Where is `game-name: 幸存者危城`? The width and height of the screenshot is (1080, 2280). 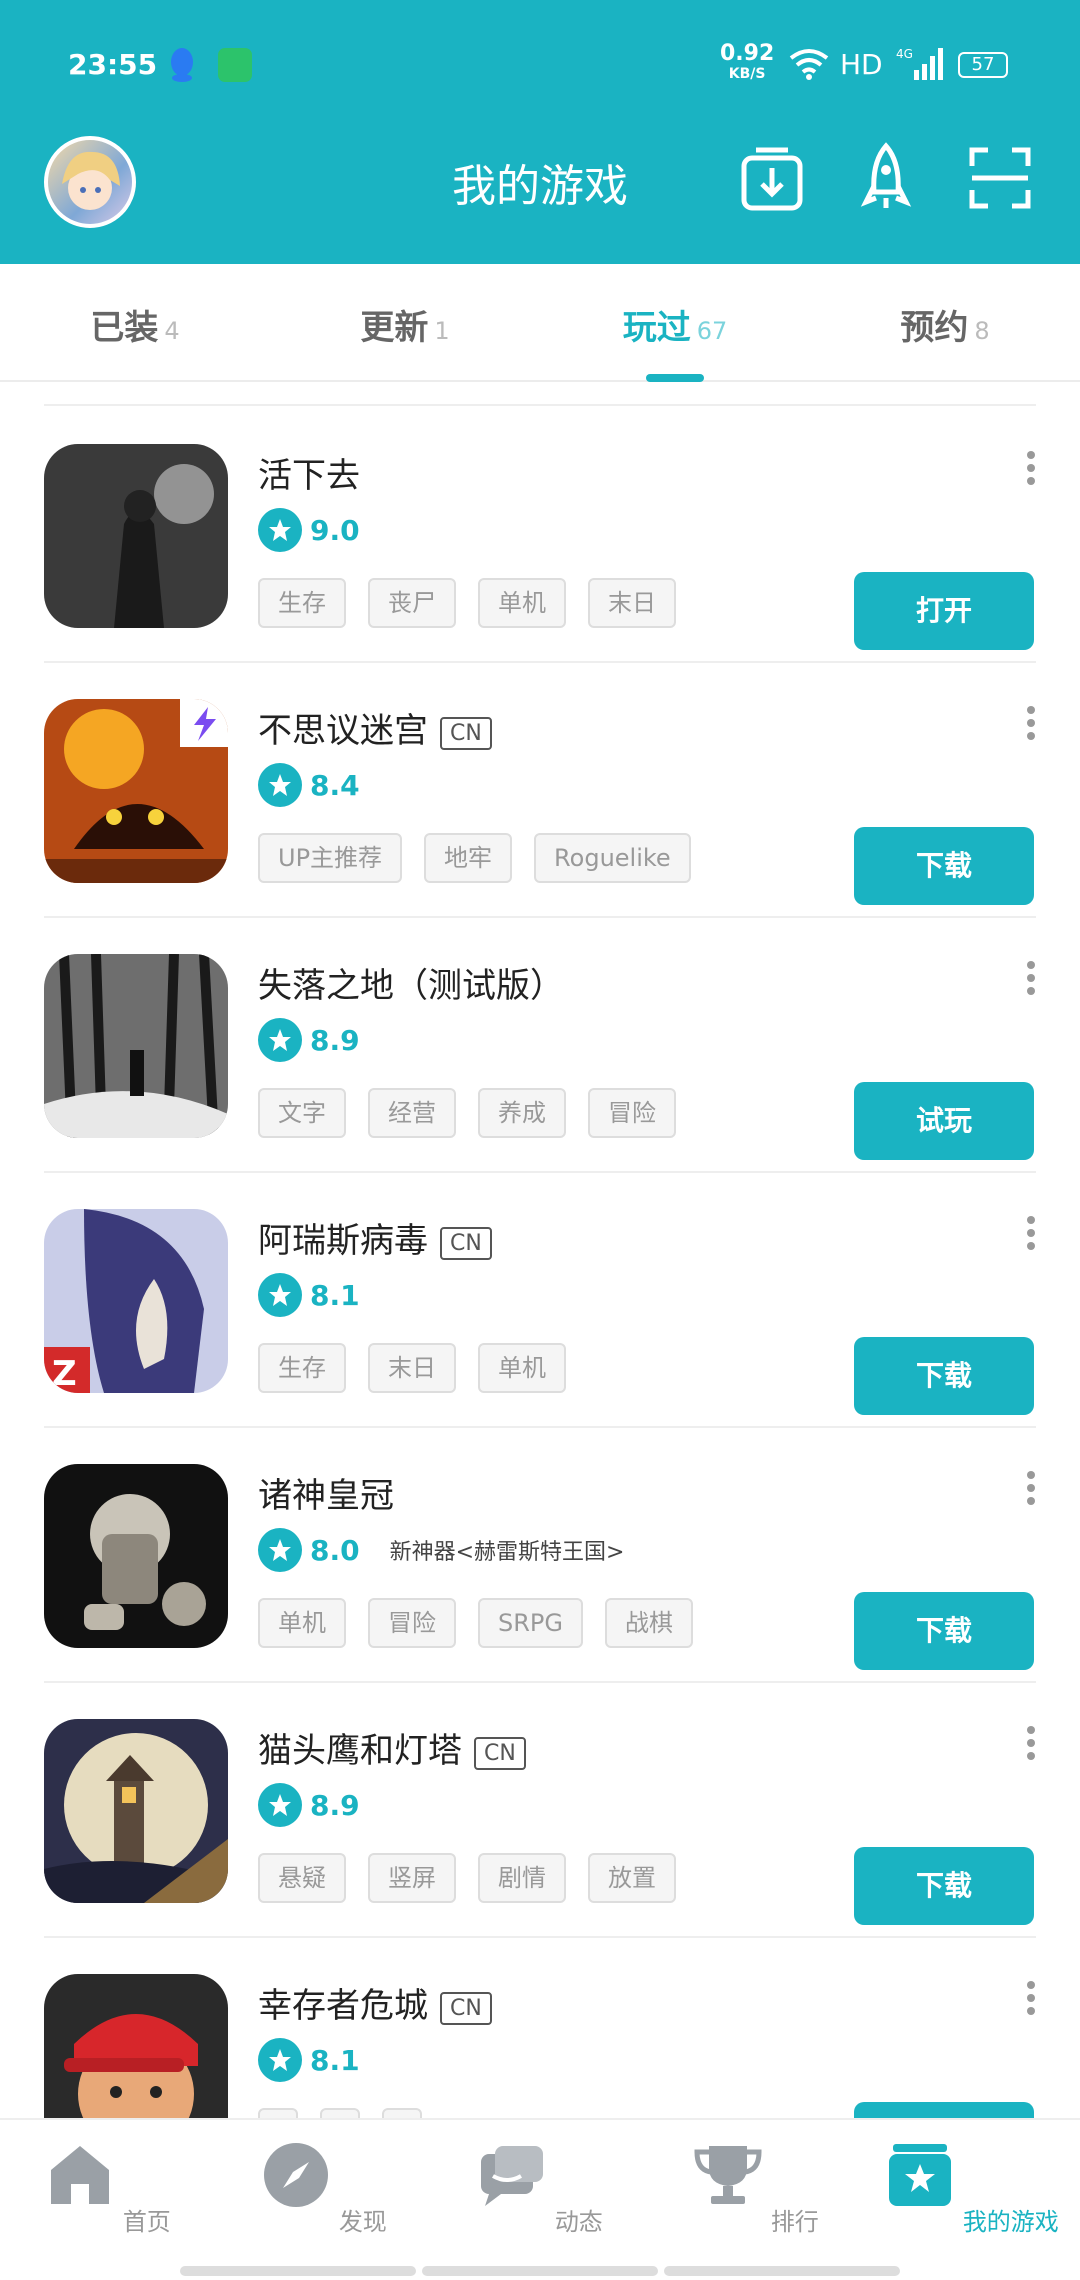
game-name: 幸存者危城 is located at coordinates (343, 2006).